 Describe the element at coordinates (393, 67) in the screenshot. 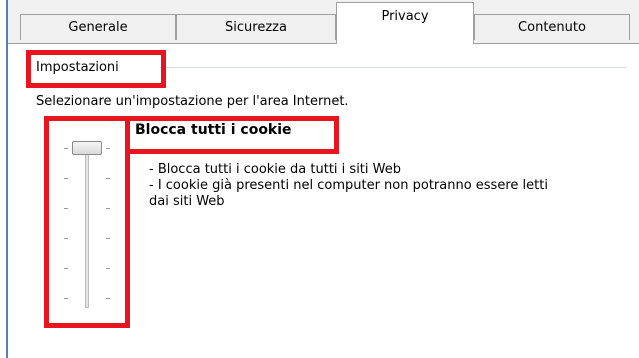

I see `group-box-top-edge` at that location.